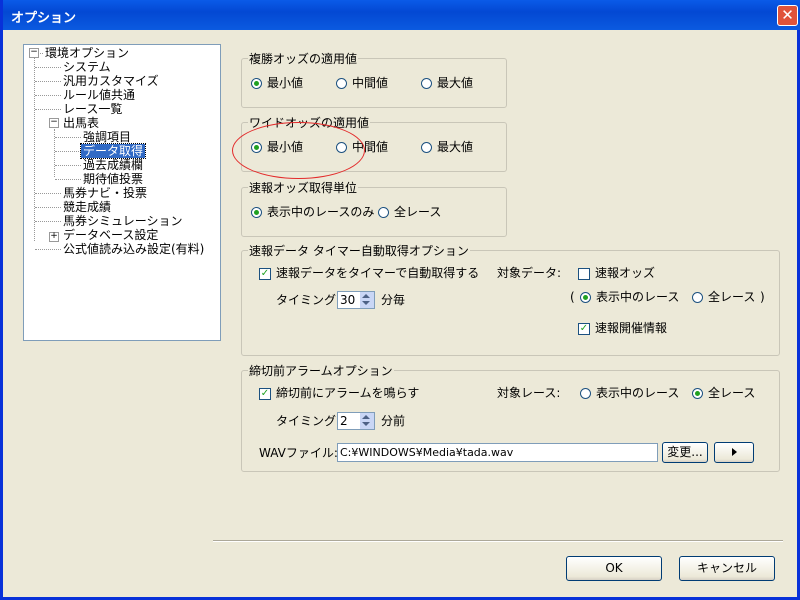  Describe the element at coordinates (303, 59) in the screenshot. I see `fukusho-odds-legend: 複勝オッズの適用値` at that location.